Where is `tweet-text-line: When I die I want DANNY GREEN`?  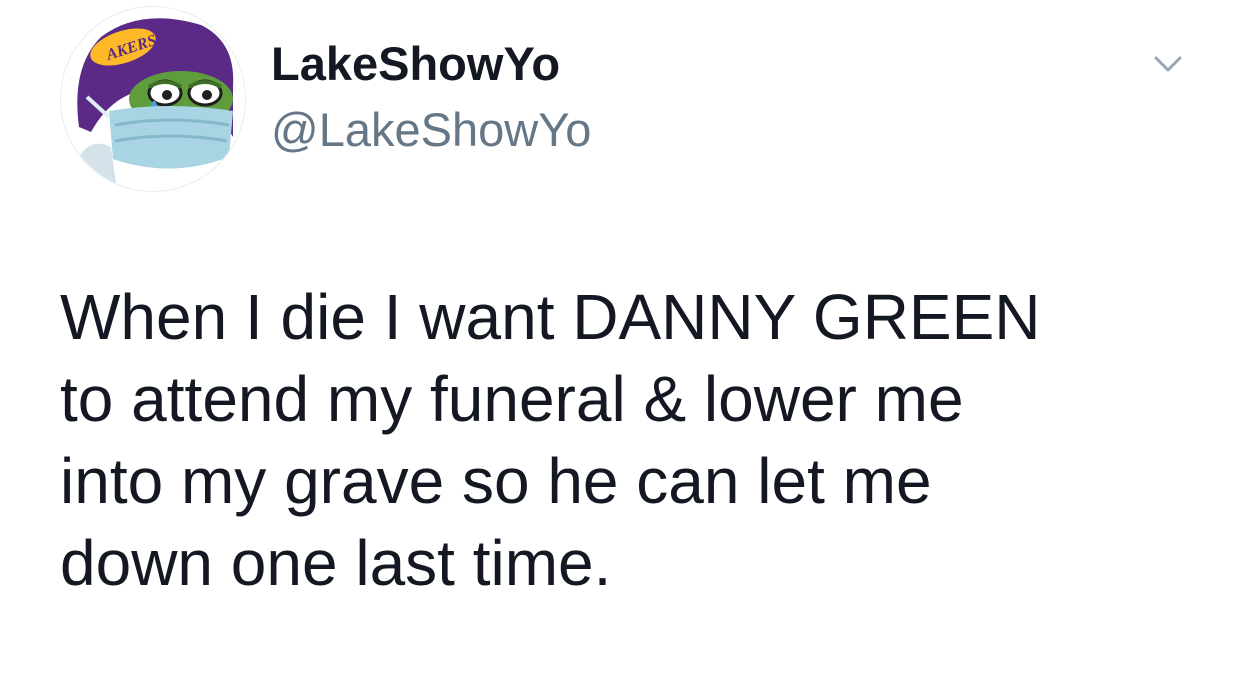 tweet-text-line: When I die I want DANNY GREEN is located at coordinates (550, 317).